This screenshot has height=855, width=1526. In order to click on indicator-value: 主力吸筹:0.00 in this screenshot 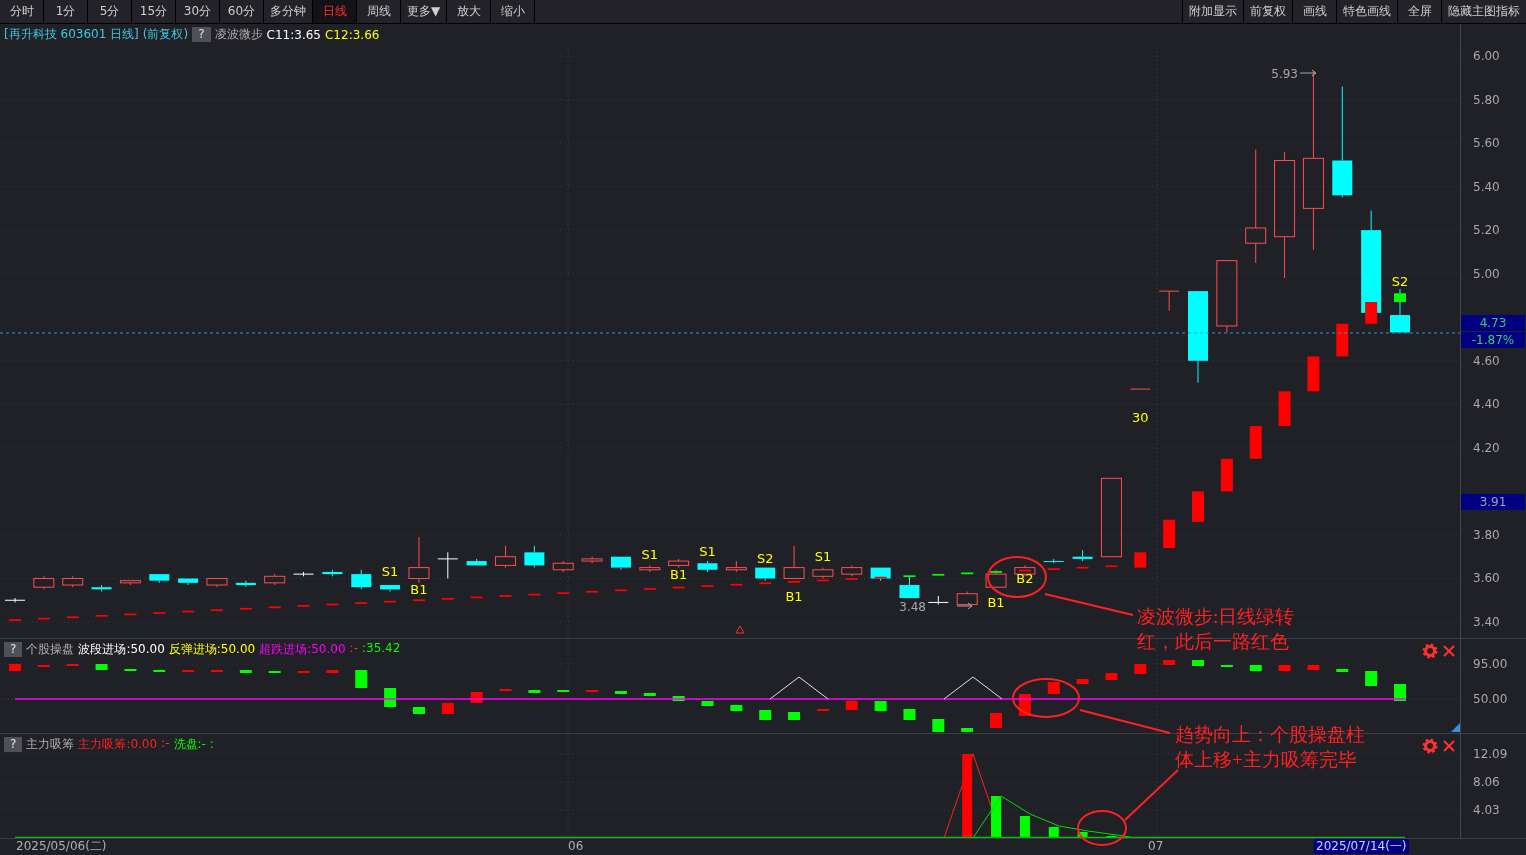, I will do `click(118, 744)`.